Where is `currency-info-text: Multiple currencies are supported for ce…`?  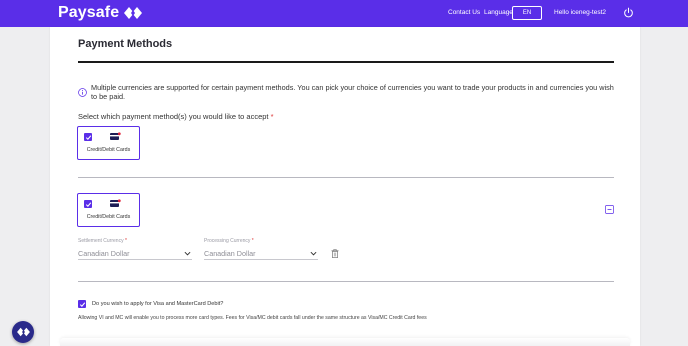
currency-info-text: Multiple currencies are supported for ce… is located at coordinates (352, 92).